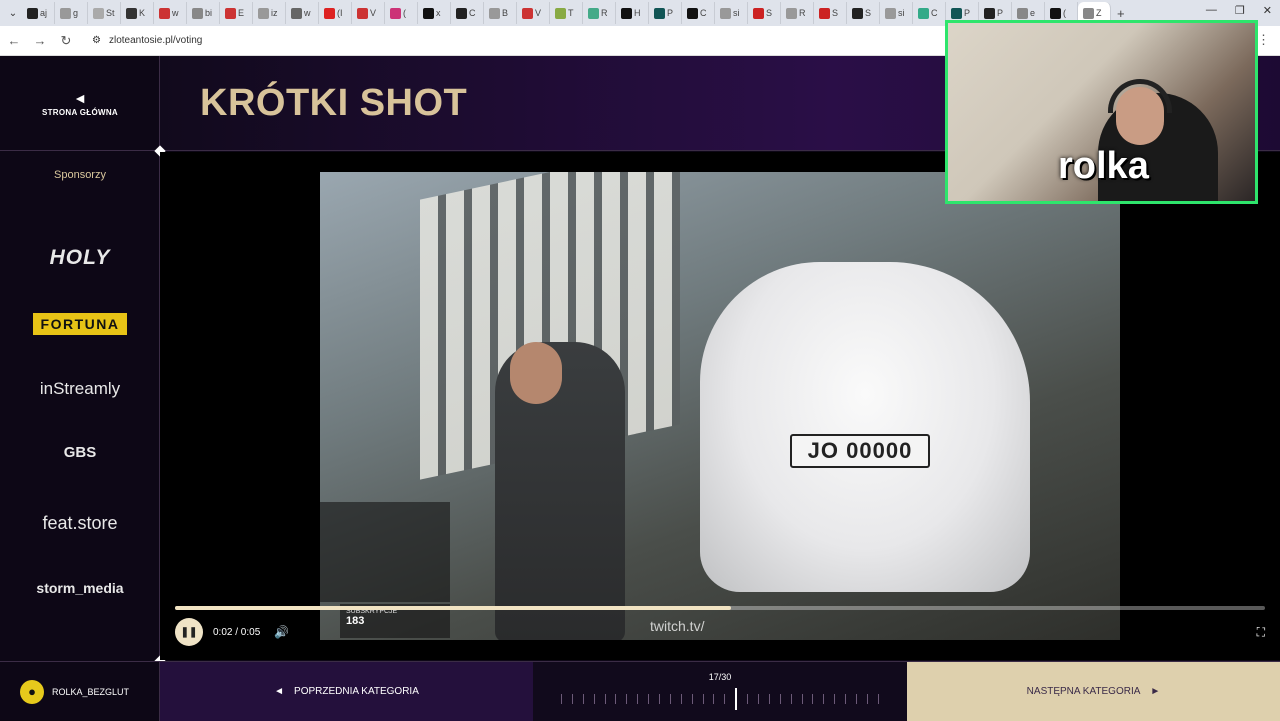 The height and width of the screenshot is (721, 1280). Describe the element at coordinates (80, 452) in the screenshot. I see `sponsor-gbs-logo: GBS` at that location.